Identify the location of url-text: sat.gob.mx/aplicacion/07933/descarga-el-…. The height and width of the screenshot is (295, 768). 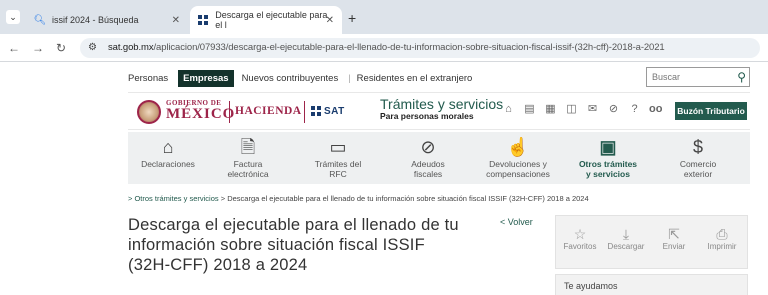
(386, 47).